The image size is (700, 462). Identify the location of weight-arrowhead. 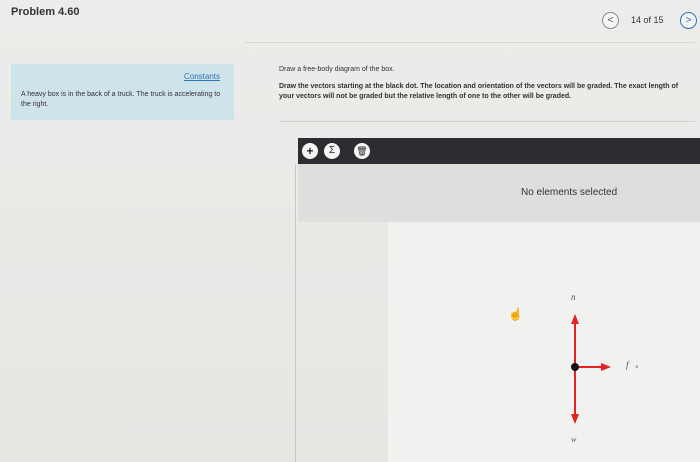
(575, 419).